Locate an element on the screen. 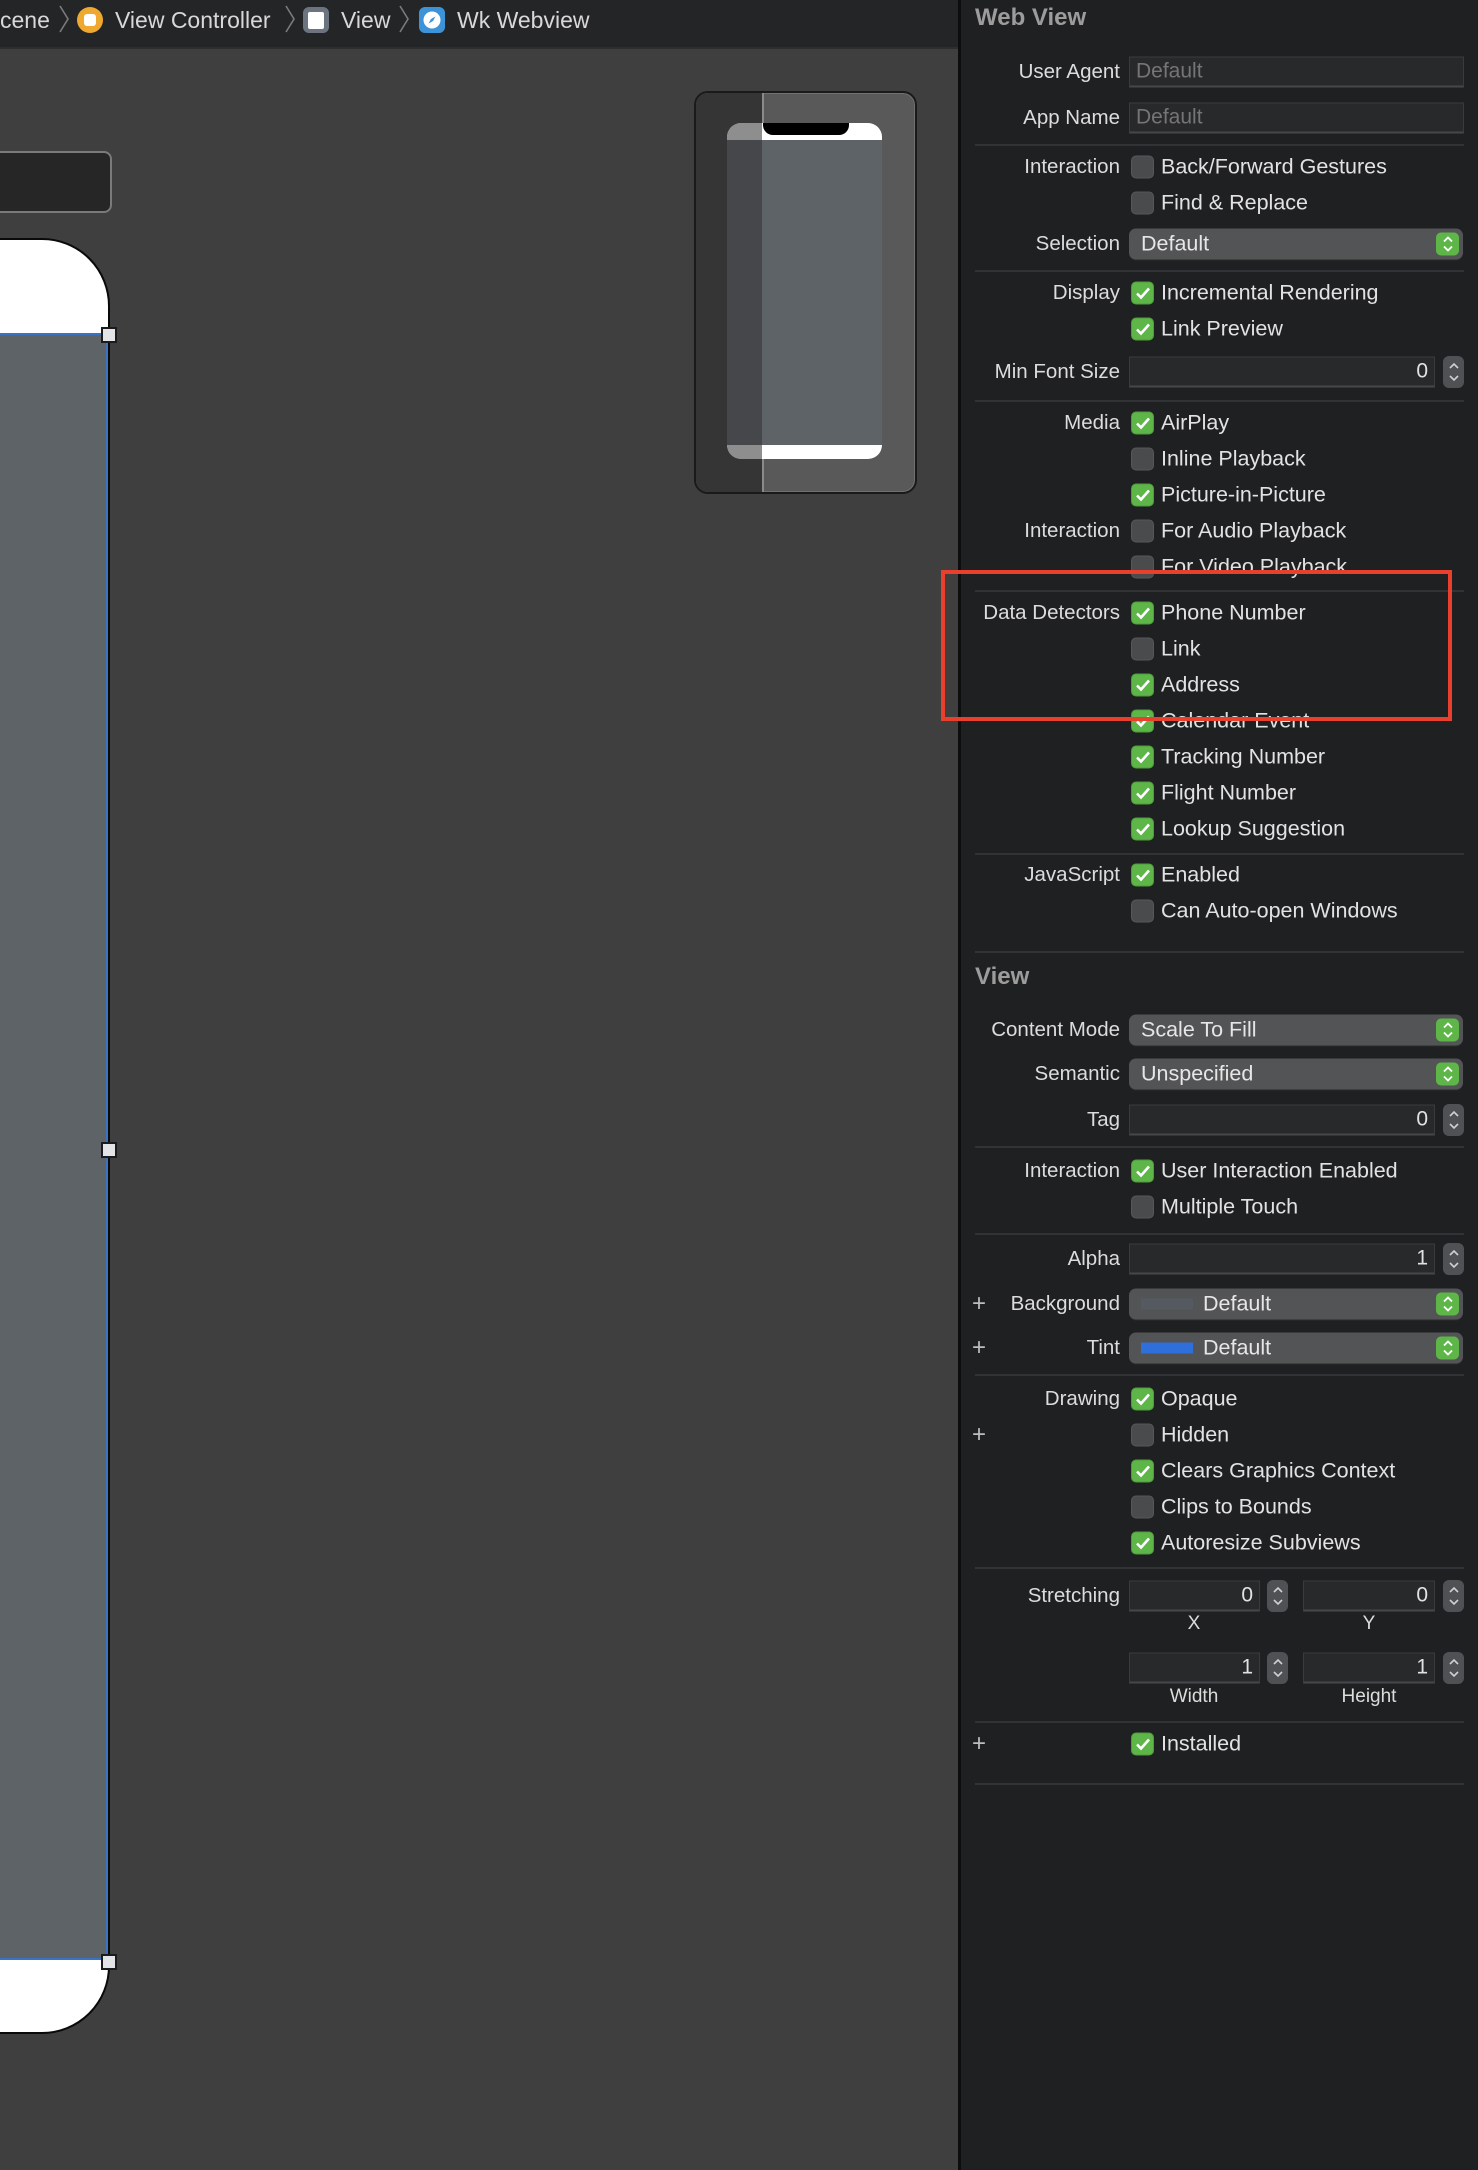  inline-playback-checkbox is located at coordinates (1142, 459).